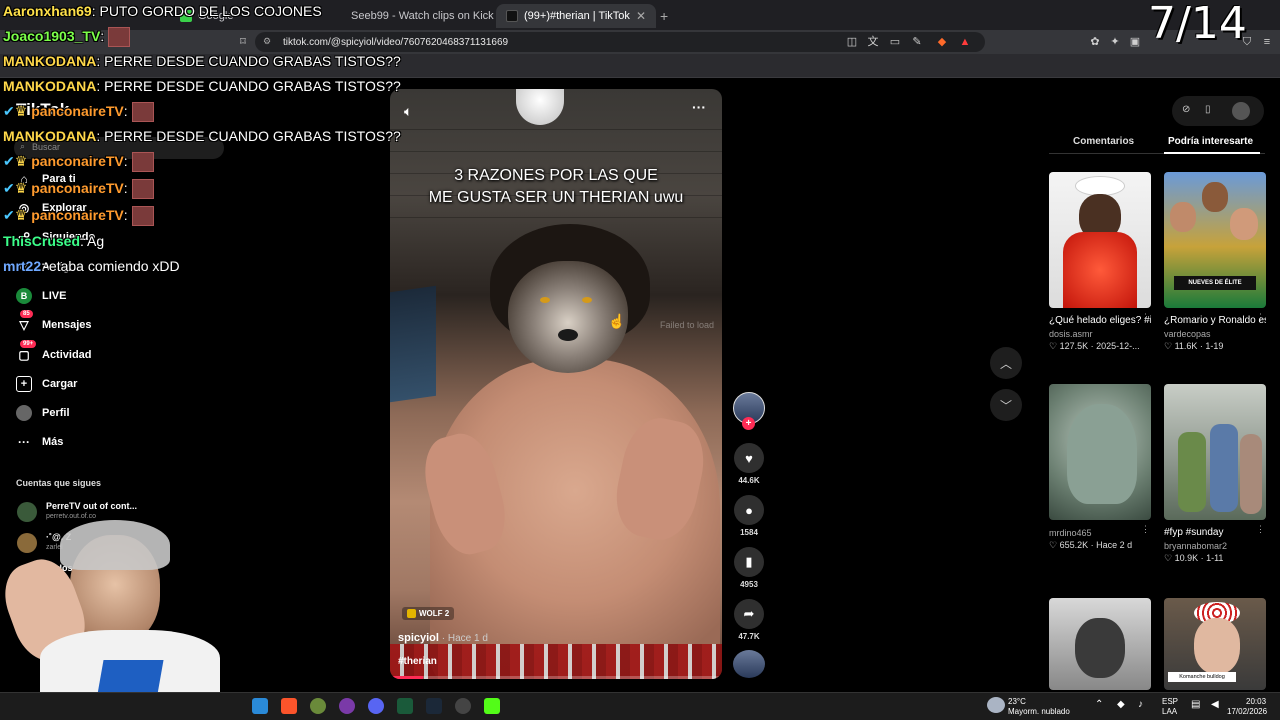  What do you see at coordinates (1215, 705) in the screenshot?
I see `volume-icon: ◀` at bounding box center [1215, 705].